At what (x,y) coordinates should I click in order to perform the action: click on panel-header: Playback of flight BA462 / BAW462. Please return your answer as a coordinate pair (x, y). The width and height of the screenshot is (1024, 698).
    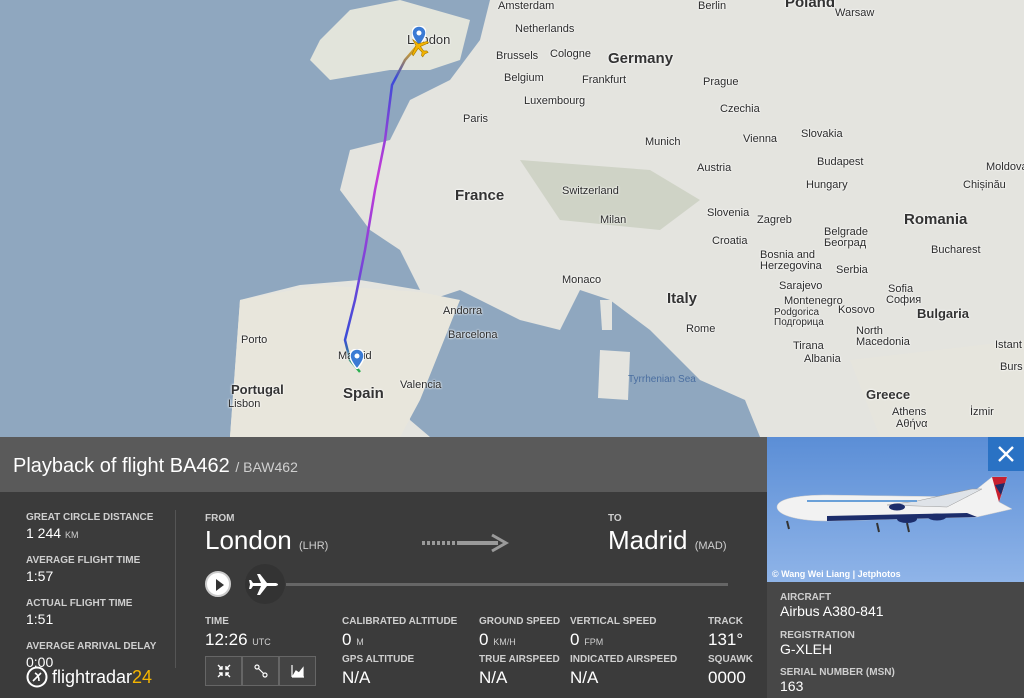
    Looking at the image, I should click on (383, 464).